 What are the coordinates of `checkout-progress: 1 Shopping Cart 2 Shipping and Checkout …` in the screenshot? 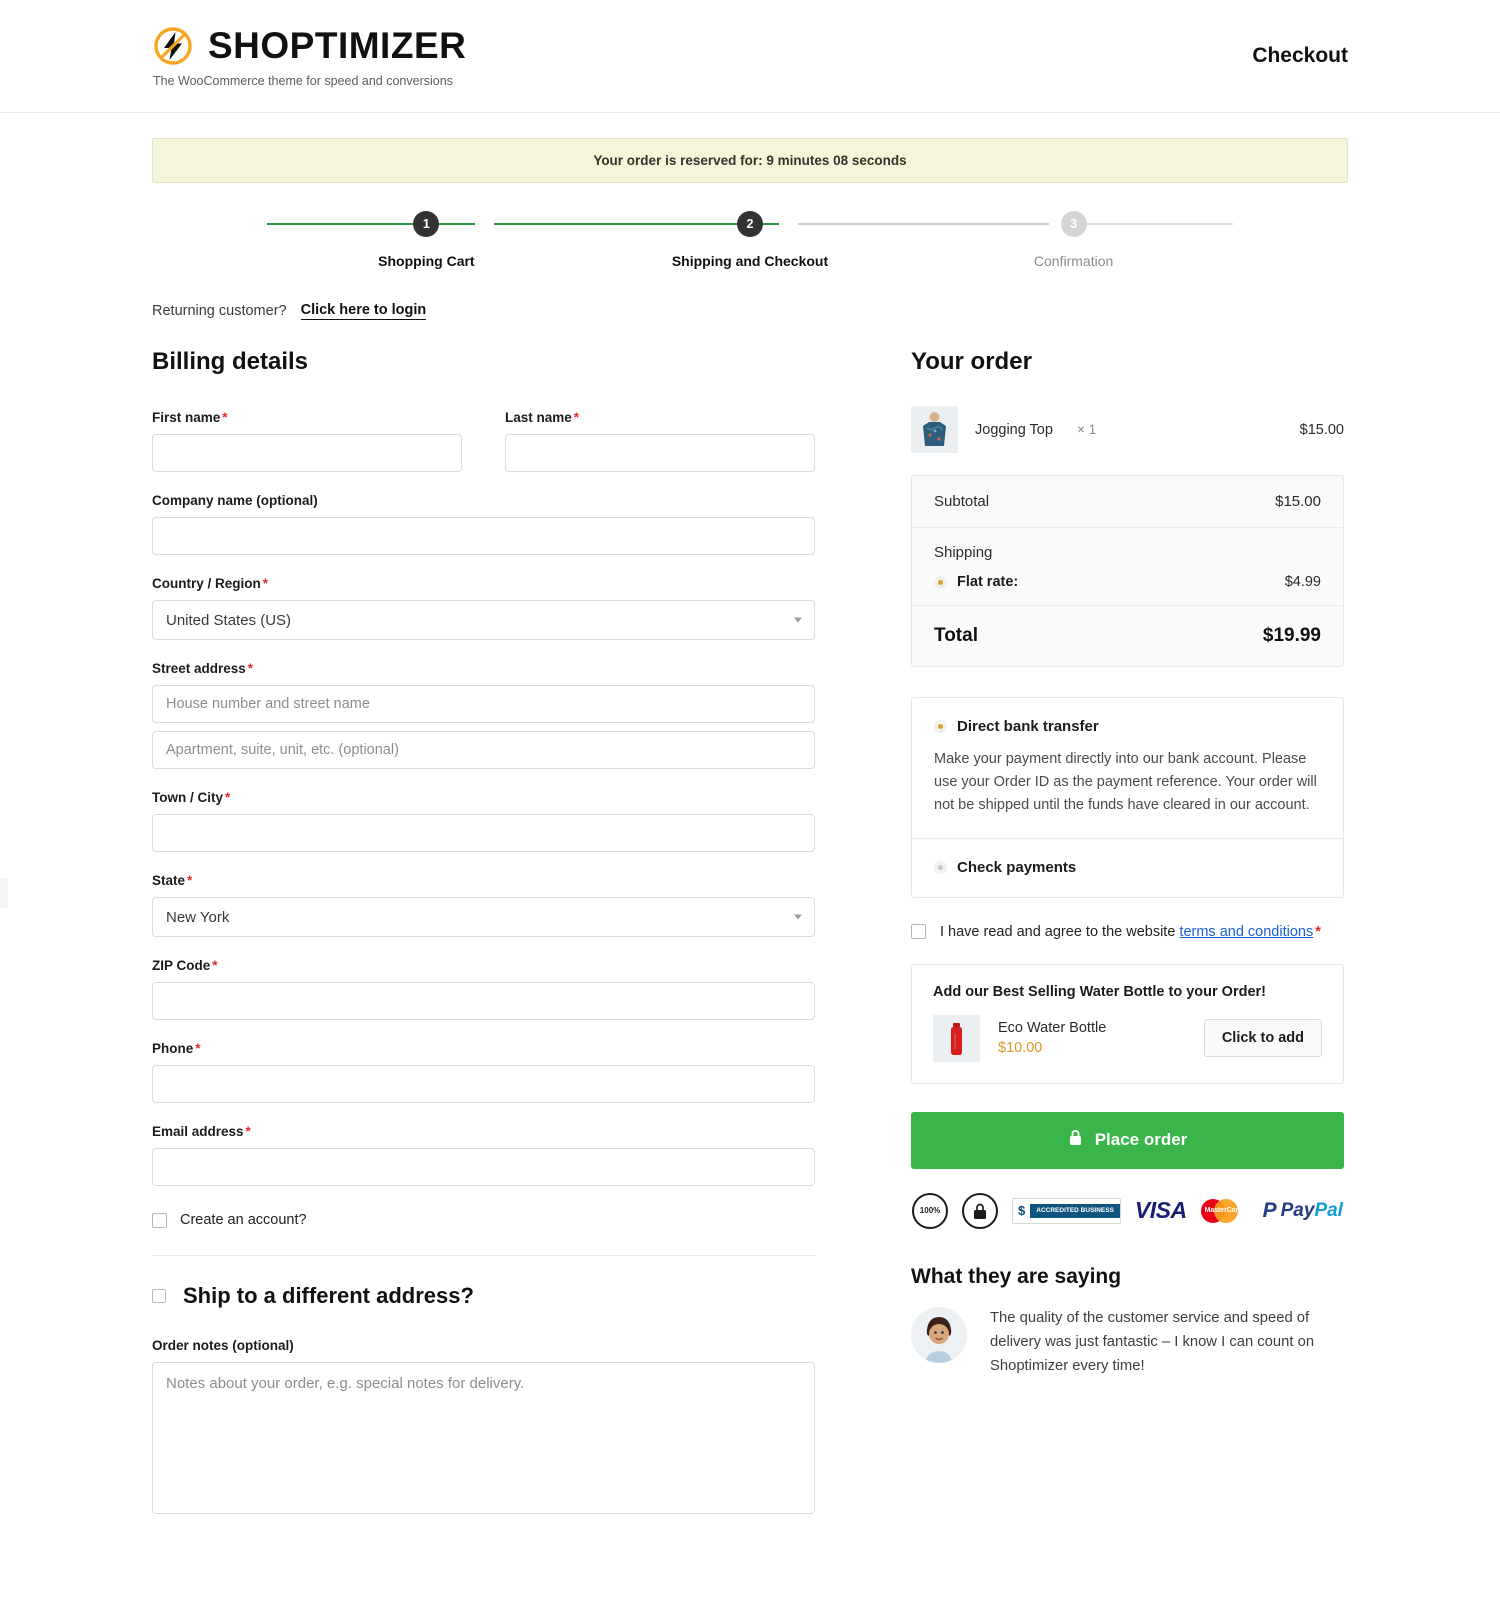 It's located at (750, 245).